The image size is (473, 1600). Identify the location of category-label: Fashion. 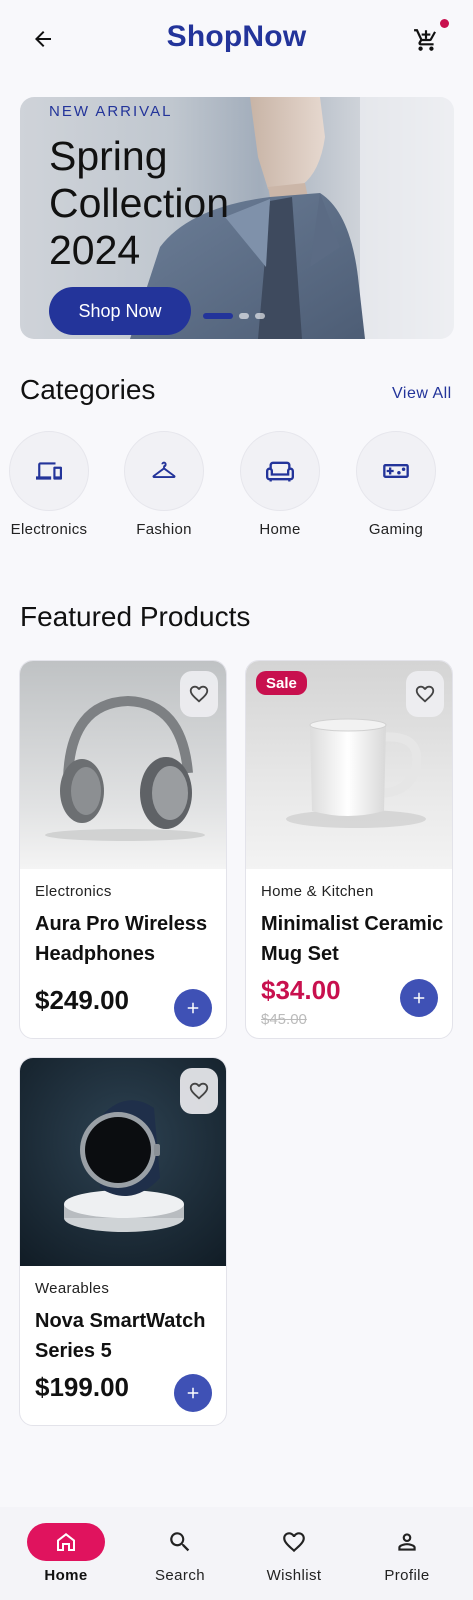
(164, 529).